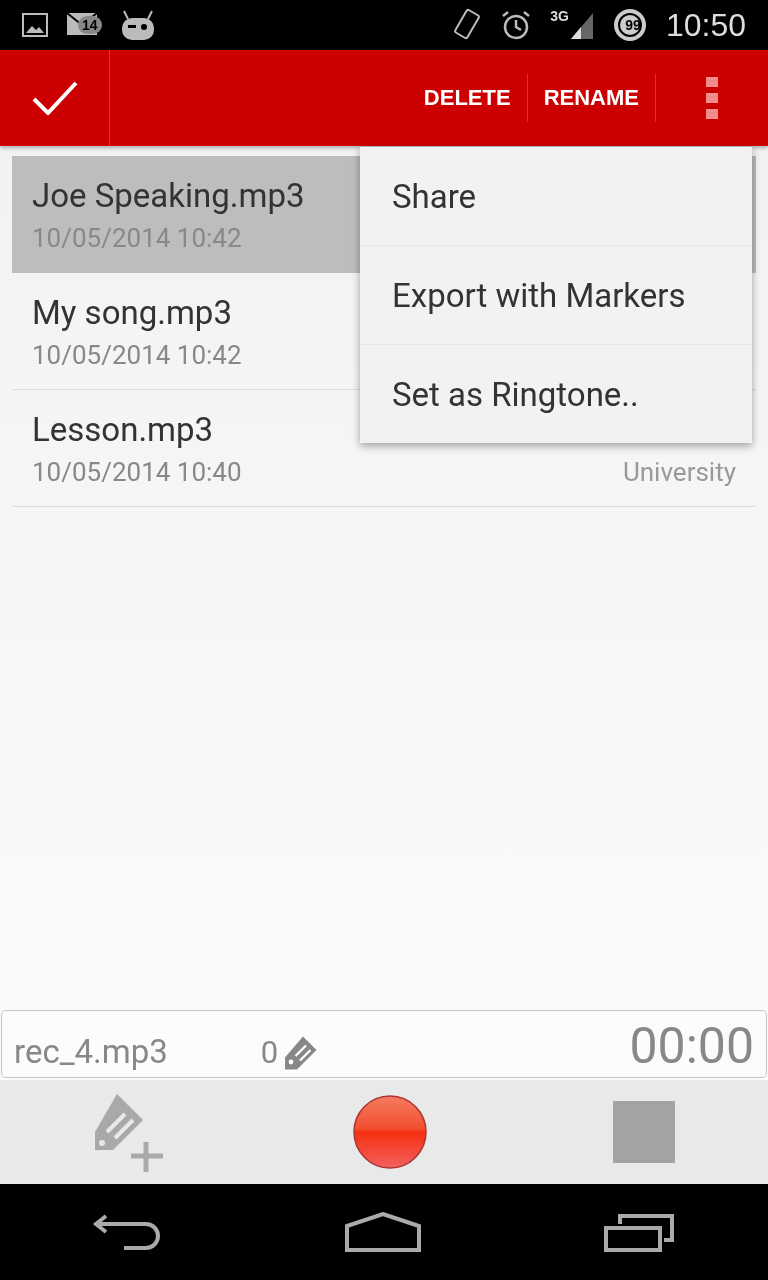 This screenshot has height=1280, width=768. Describe the element at coordinates (132, 312) in the screenshot. I see `recording-name: My song.mp3` at that location.